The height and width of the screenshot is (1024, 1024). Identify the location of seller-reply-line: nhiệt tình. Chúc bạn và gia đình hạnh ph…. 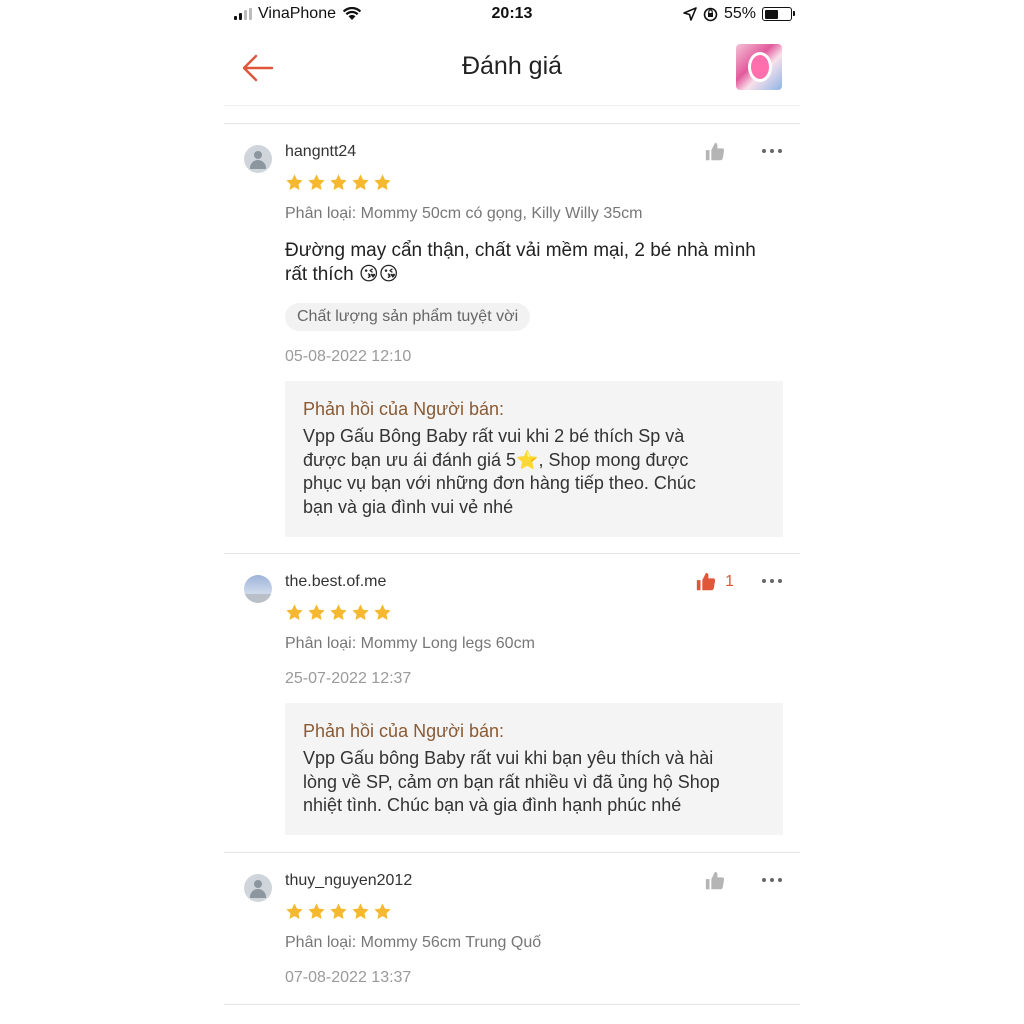
(492, 805).